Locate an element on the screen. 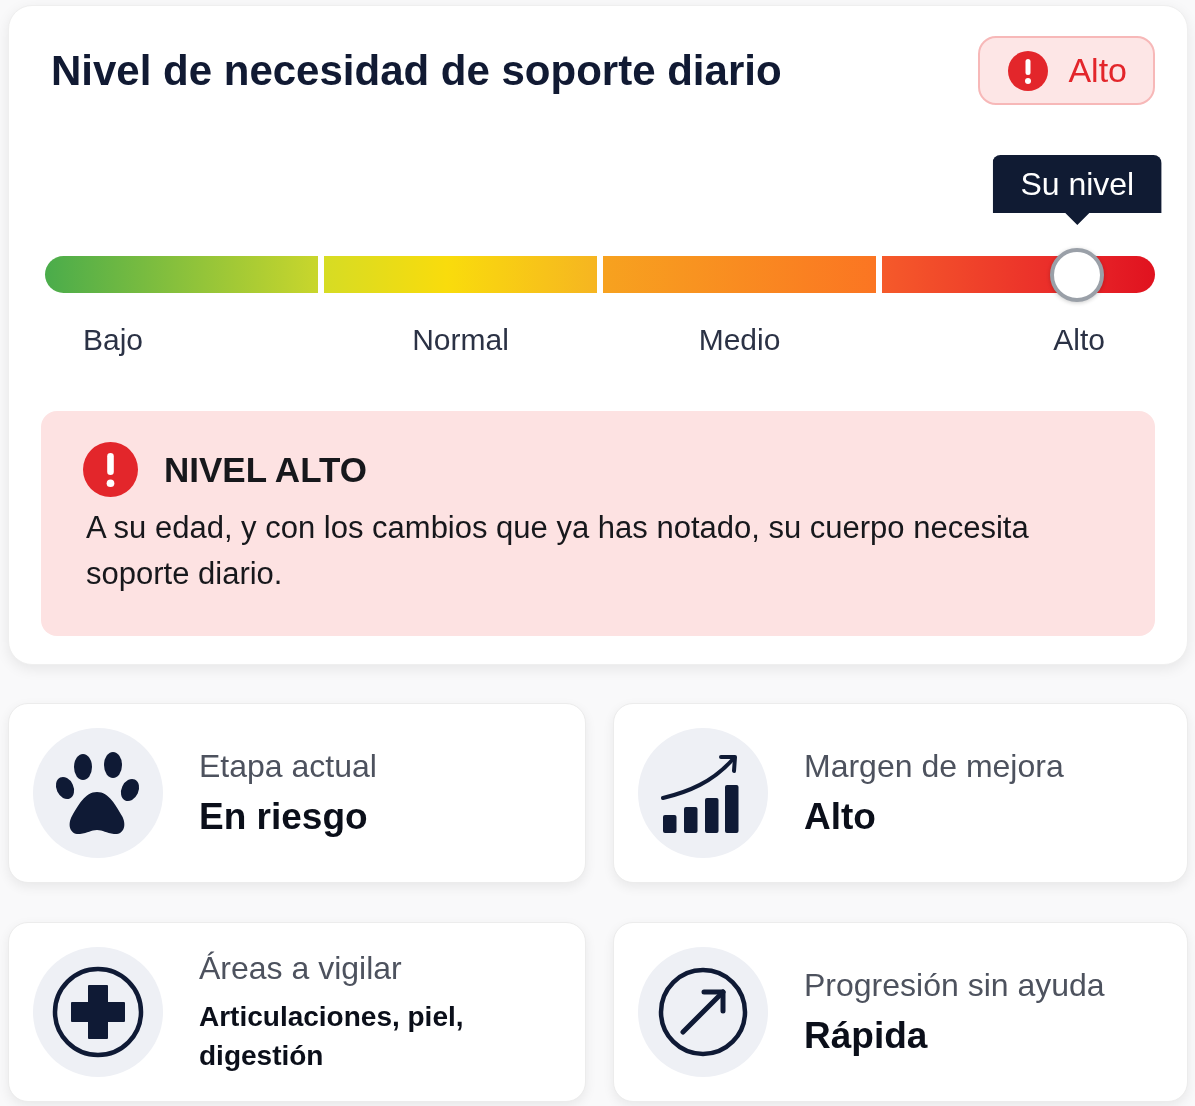  paw-icon is located at coordinates (98, 793).